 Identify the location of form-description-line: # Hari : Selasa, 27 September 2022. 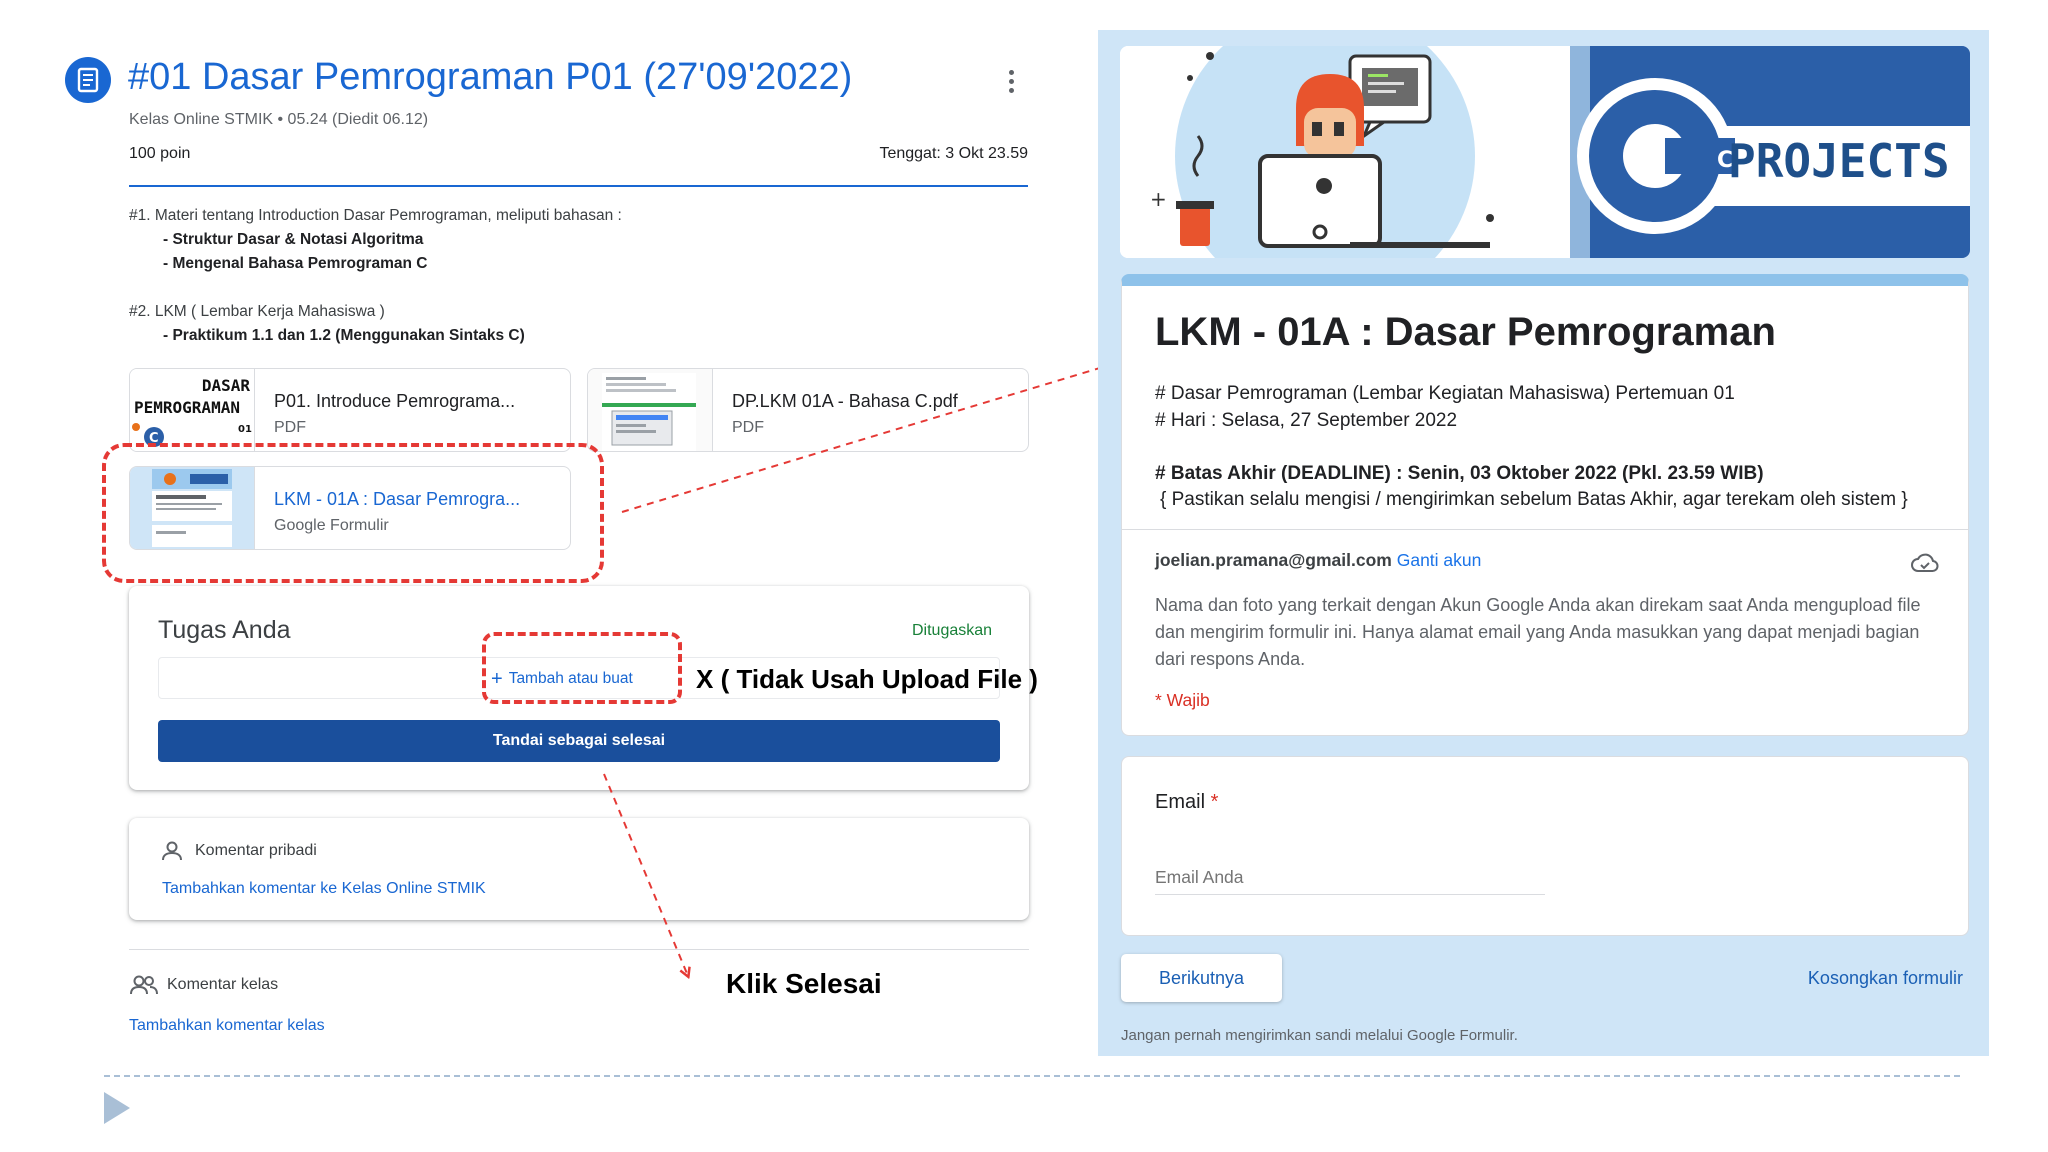
(1306, 420).